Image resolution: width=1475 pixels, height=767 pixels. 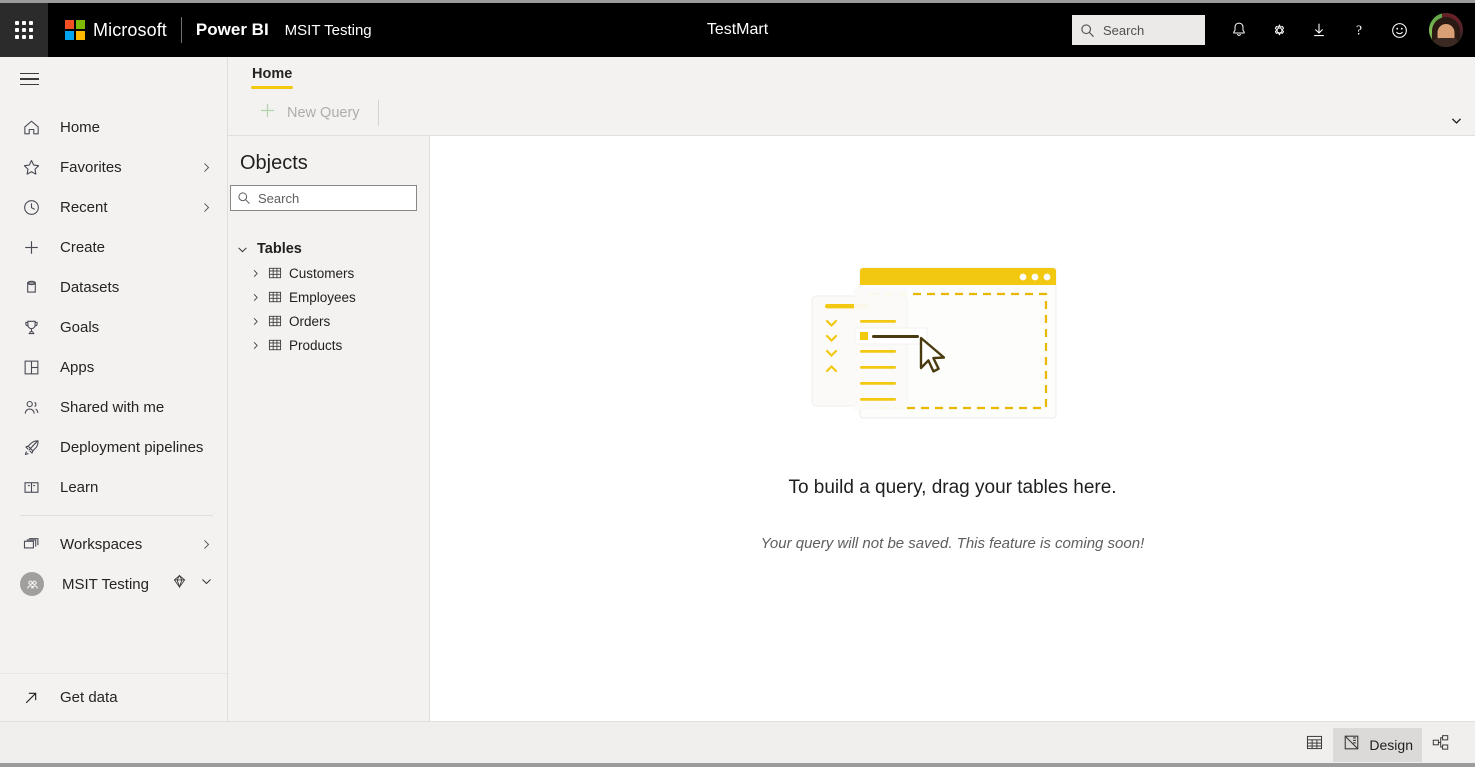 I want to click on notifications-button, so click(x=1239, y=30).